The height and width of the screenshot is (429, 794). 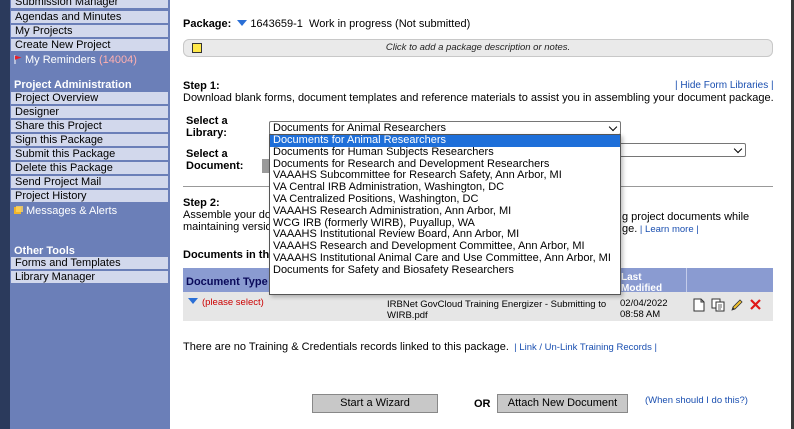 What do you see at coordinates (89, 45) in the screenshot?
I see `sidebar-item-create-project: Create New Project` at bounding box center [89, 45].